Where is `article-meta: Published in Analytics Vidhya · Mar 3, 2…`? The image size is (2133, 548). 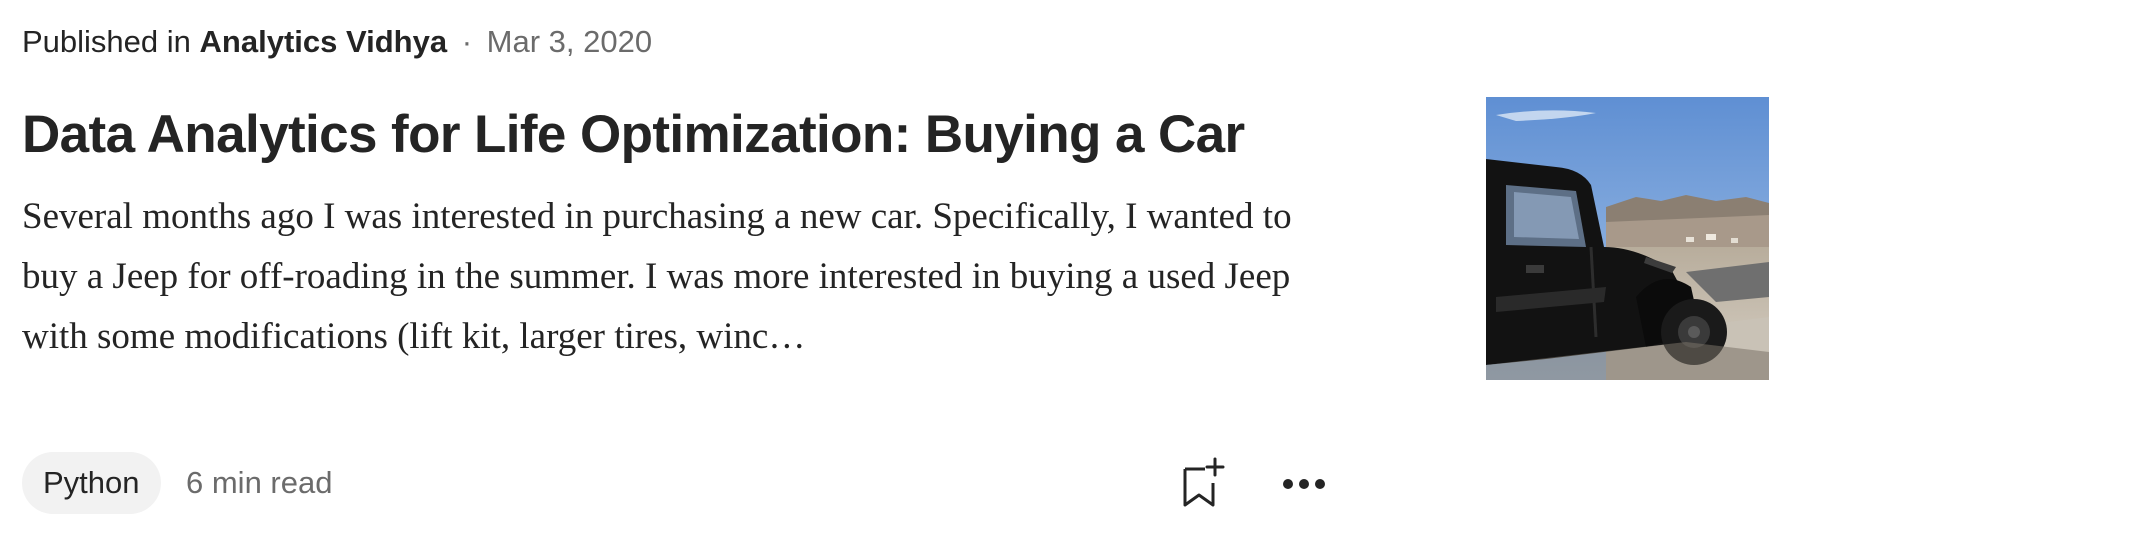
article-meta: Published in Analytics Vidhya · Mar 3, 2… is located at coordinates (337, 42).